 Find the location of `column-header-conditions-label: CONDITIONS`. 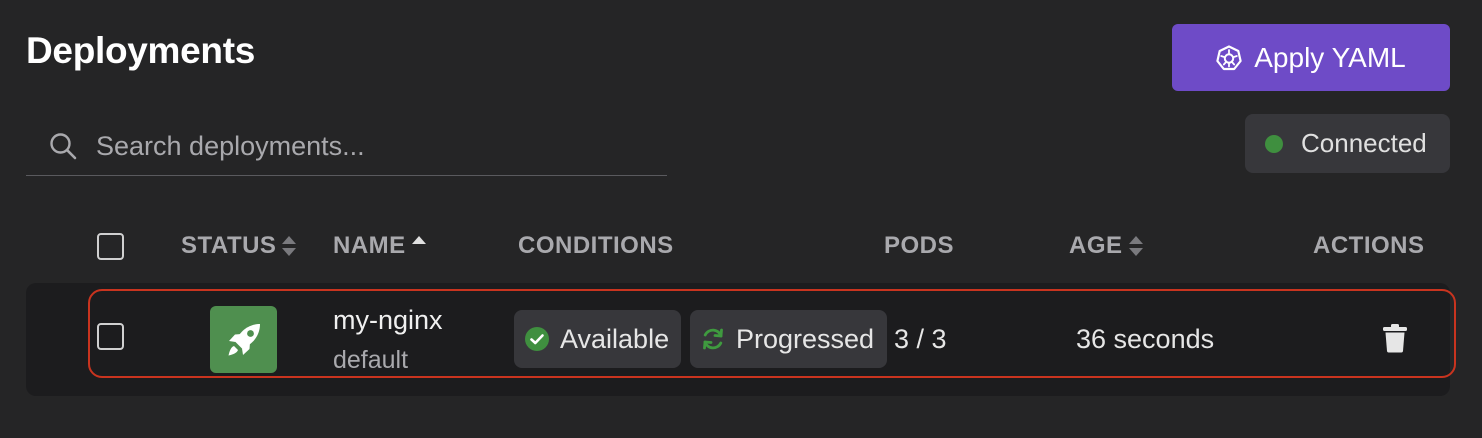

column-header-conditions-label: CONDITIONS is located at coordinates (596, 245).